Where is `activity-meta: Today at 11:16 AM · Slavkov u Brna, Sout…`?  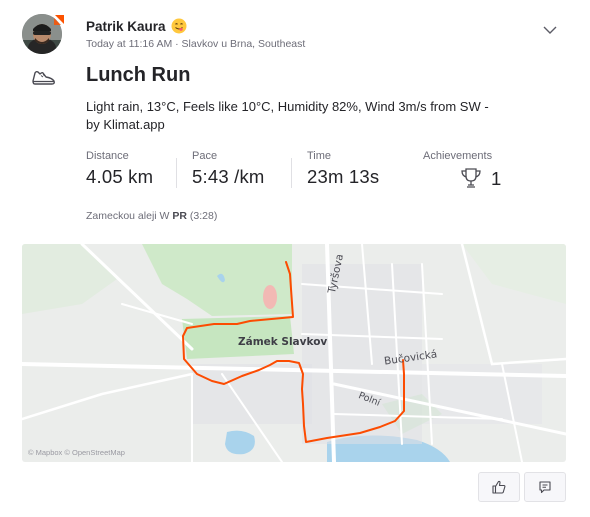
activity-meta: Today at 11:16 AM · Slavkov u Brna, Sout… is located at coordinates (195, 44).